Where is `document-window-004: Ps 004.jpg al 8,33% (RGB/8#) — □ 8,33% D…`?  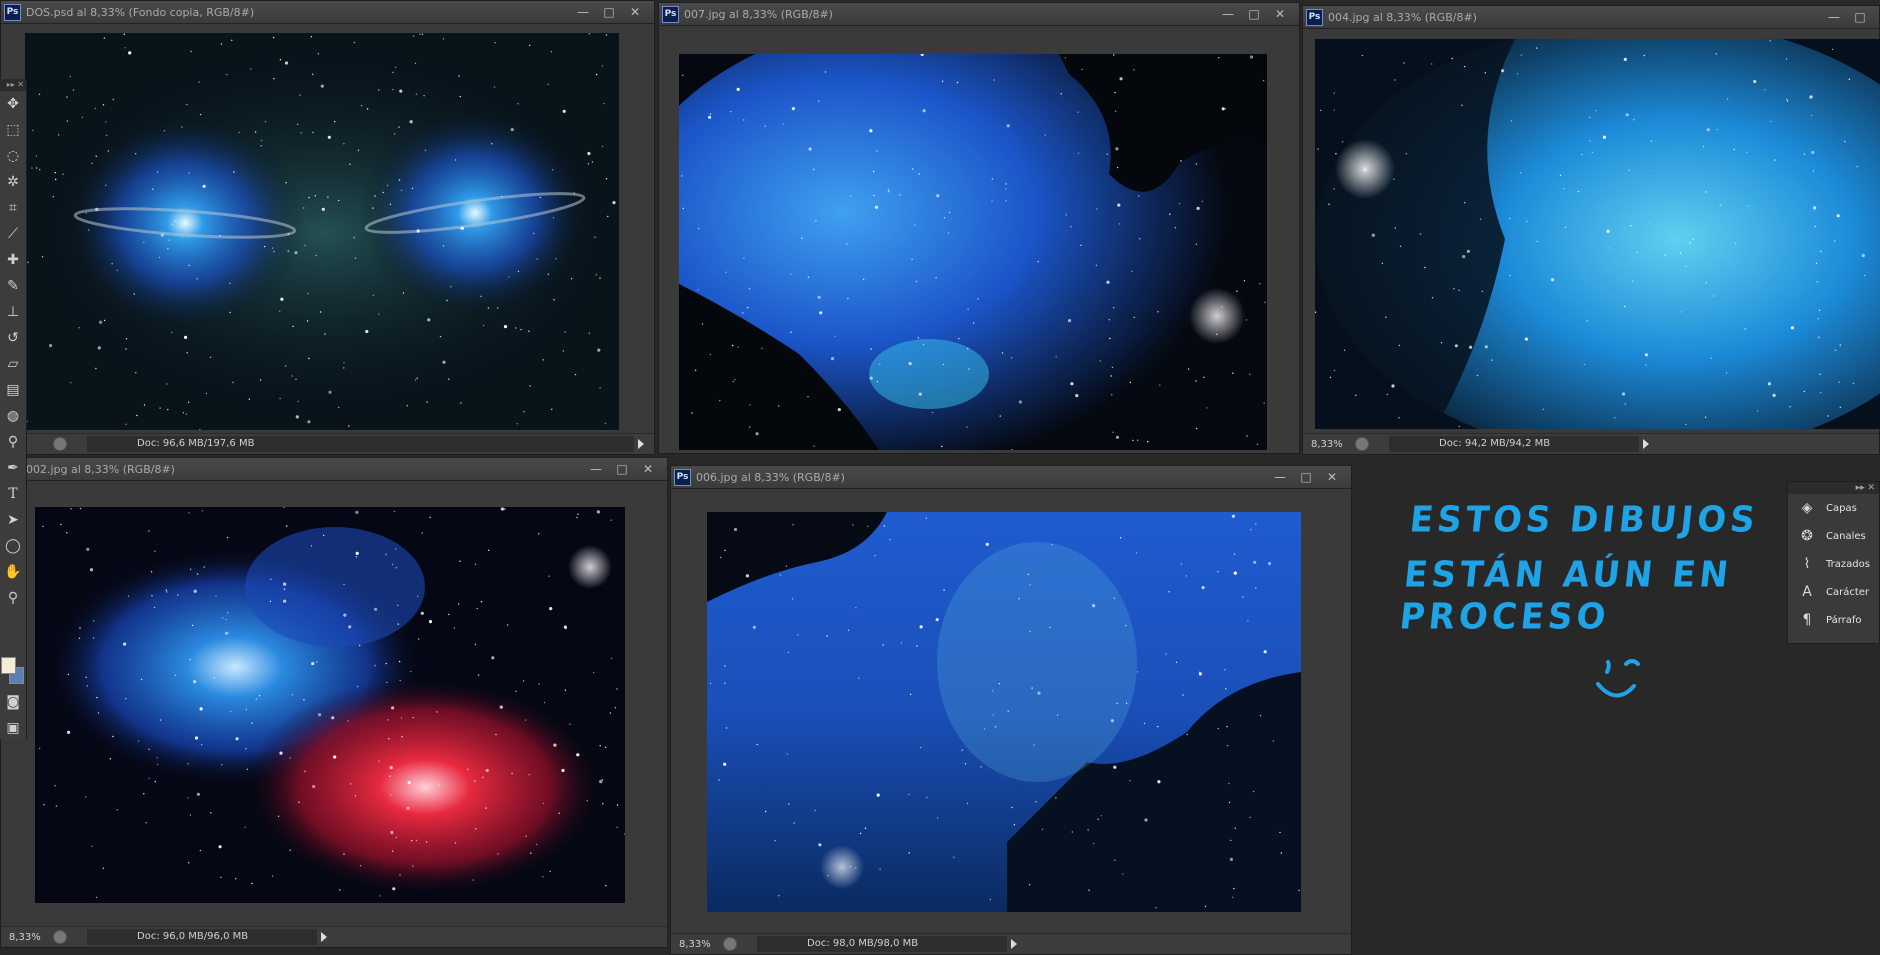 document-window-004: Ps 004.jpg al 8,33% (RGB/8#) — □ 8,33% D… is located at coordinates (1591, 230).